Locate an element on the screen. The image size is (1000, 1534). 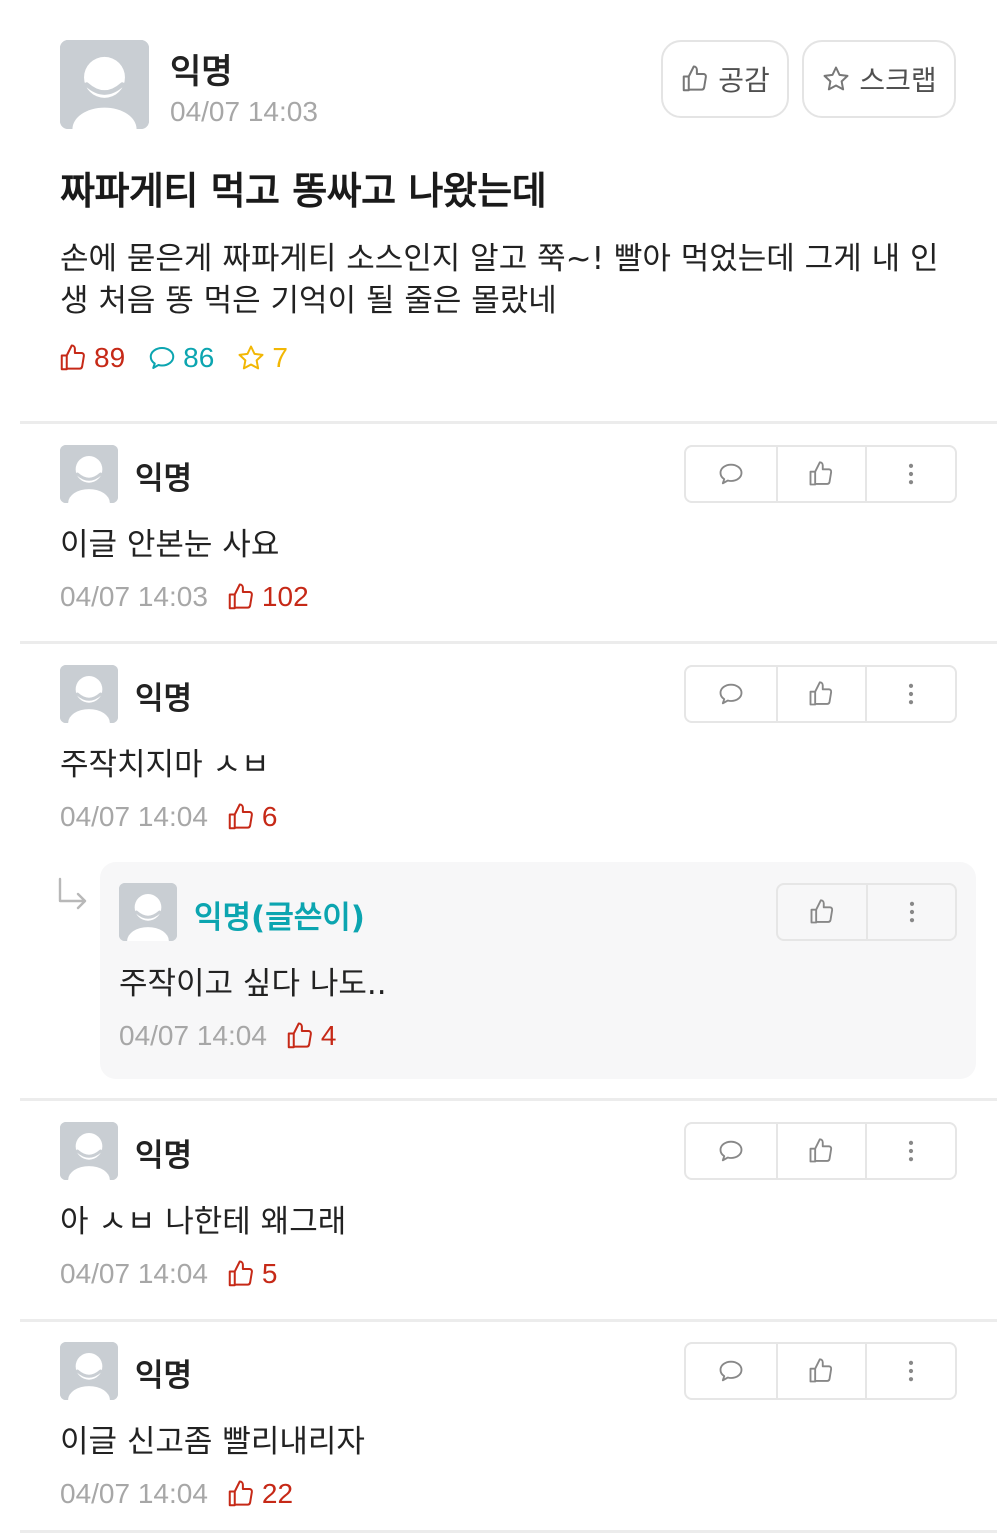
post-scrap-button-label: 스크랩 is located at coordinates (898, 80).